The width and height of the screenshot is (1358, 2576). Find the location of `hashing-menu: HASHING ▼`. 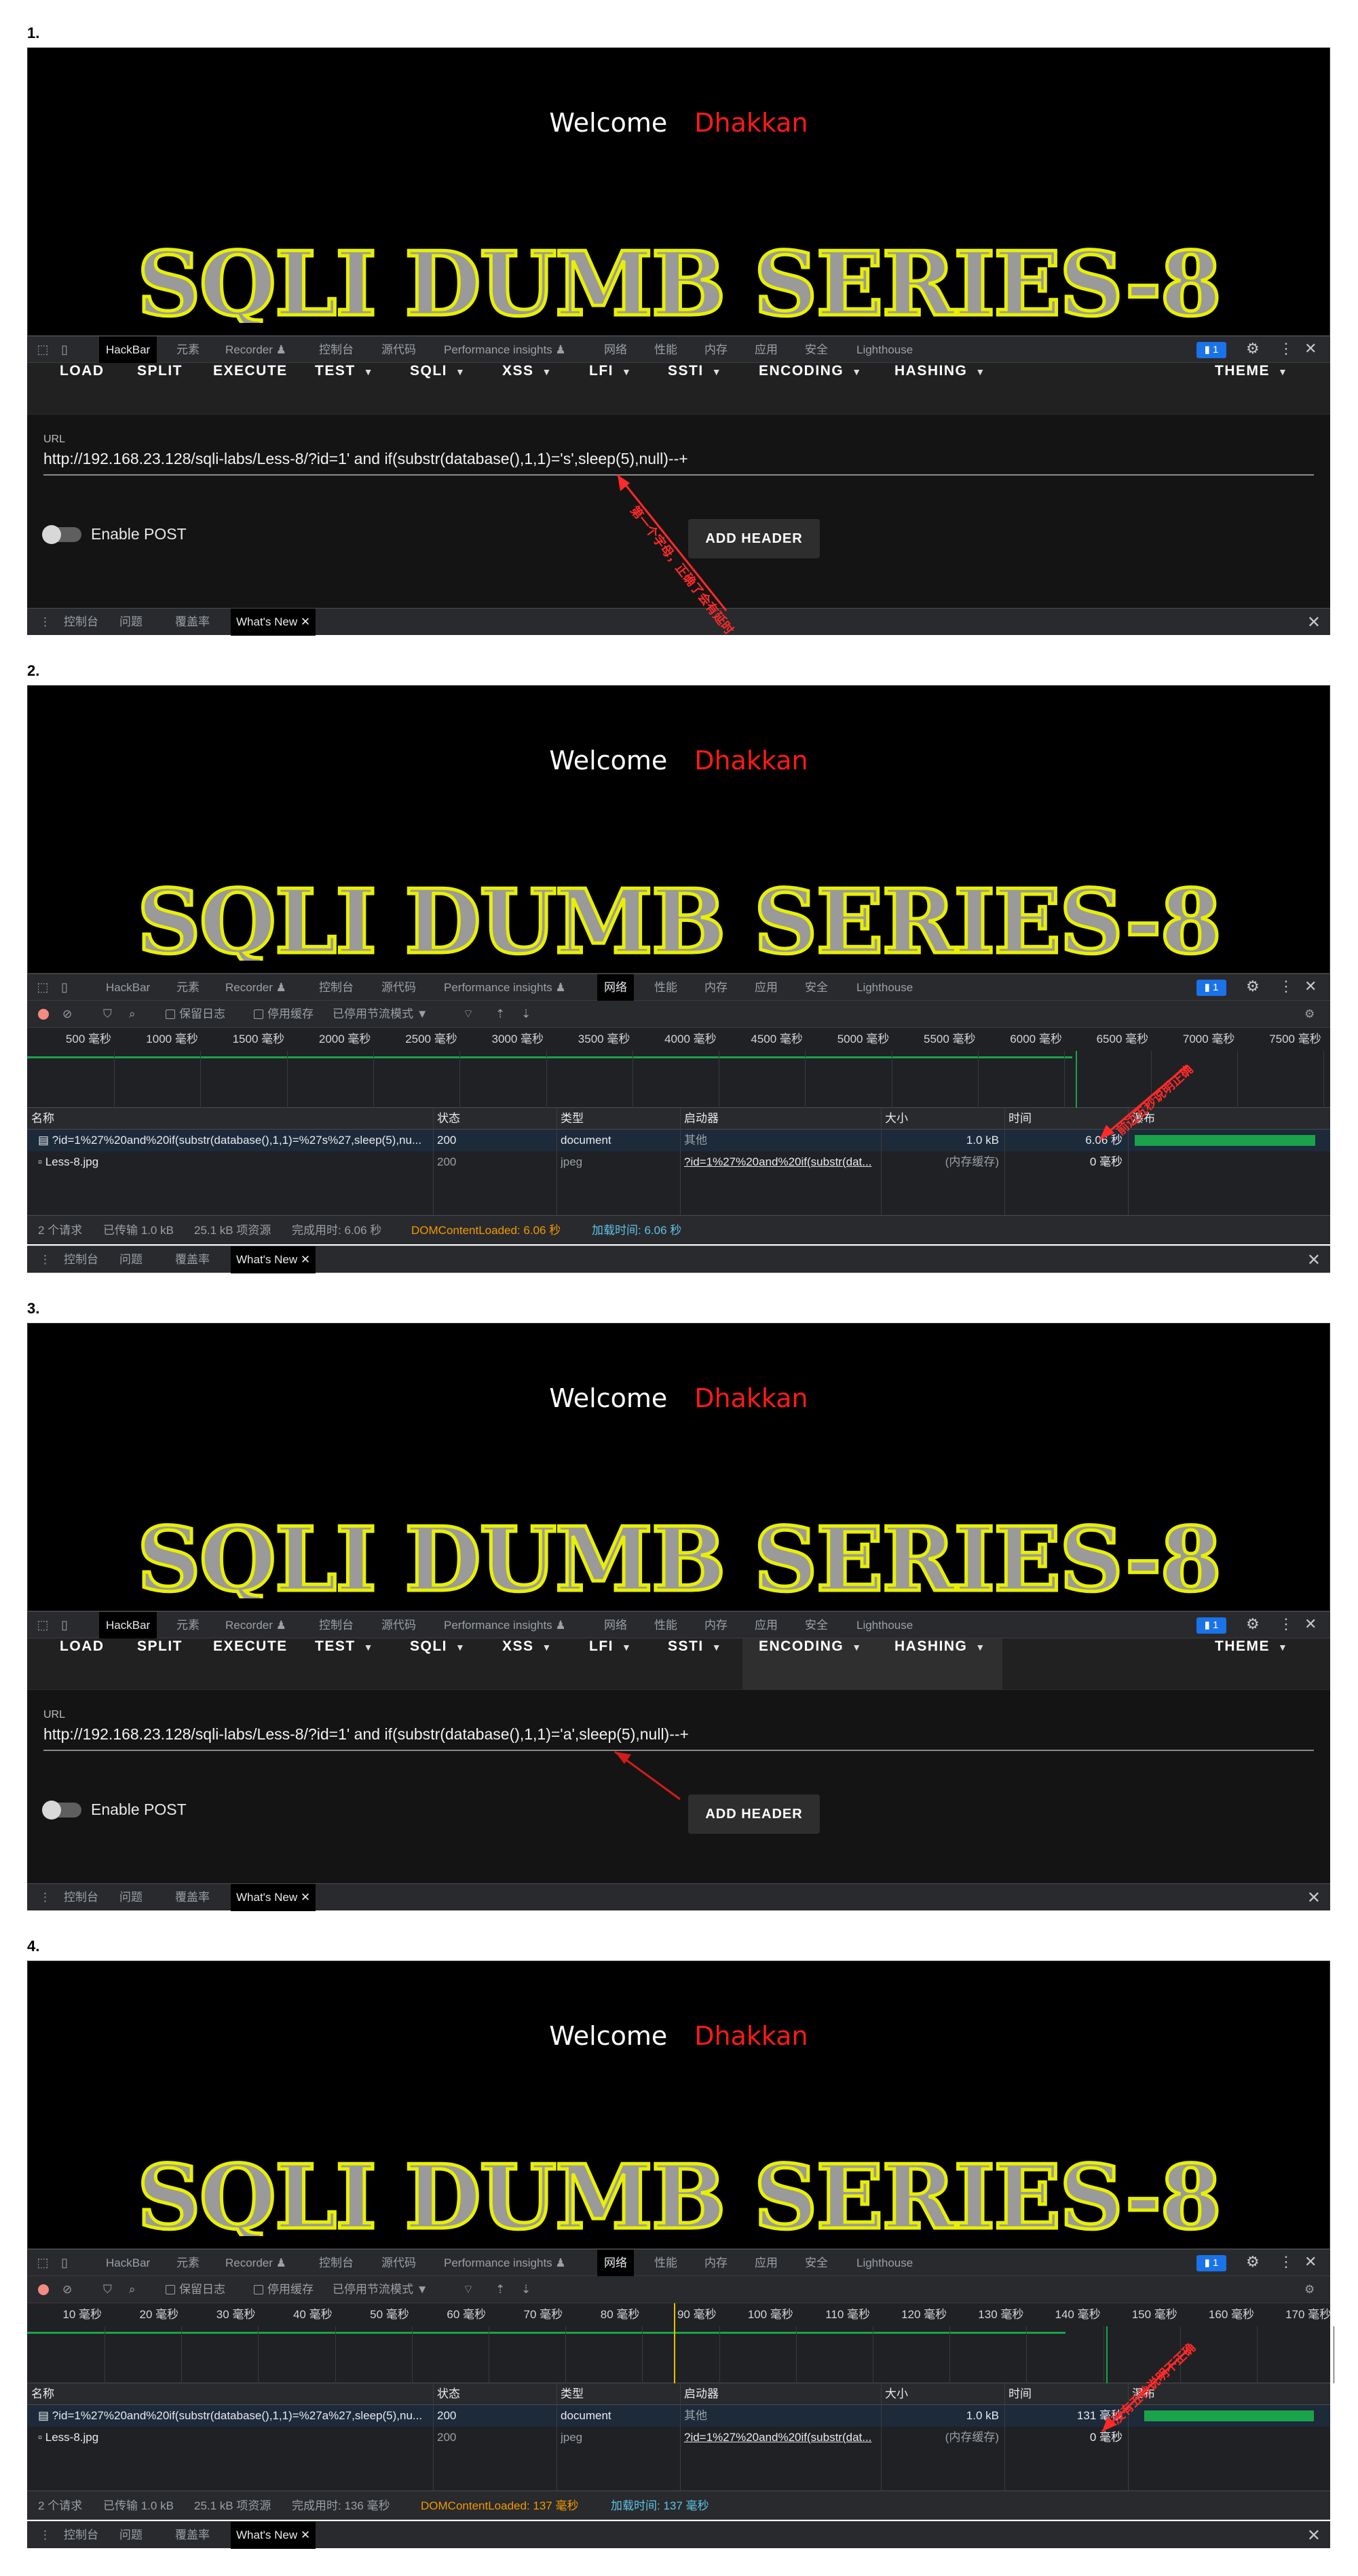

hashing-menu: HASHING ▼ is located at coordinates (940, 1664).